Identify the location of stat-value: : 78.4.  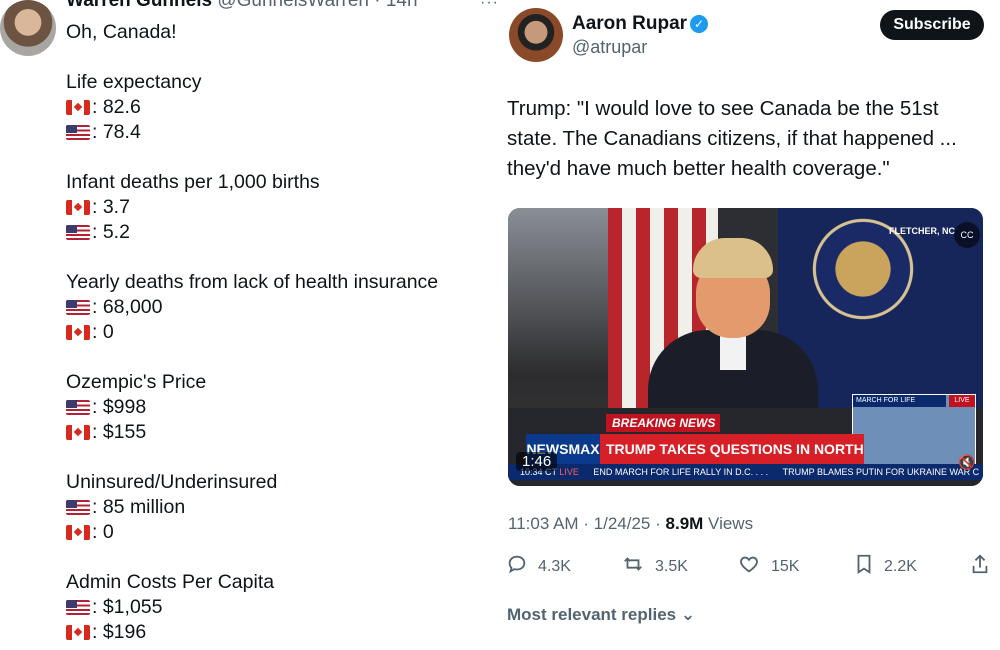
(116, 132).